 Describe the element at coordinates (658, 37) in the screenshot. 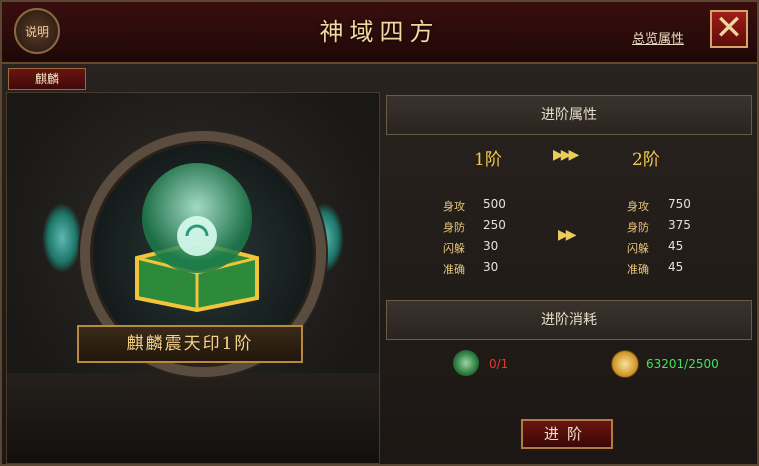

I see `overview-link: 总览属性` at that location.